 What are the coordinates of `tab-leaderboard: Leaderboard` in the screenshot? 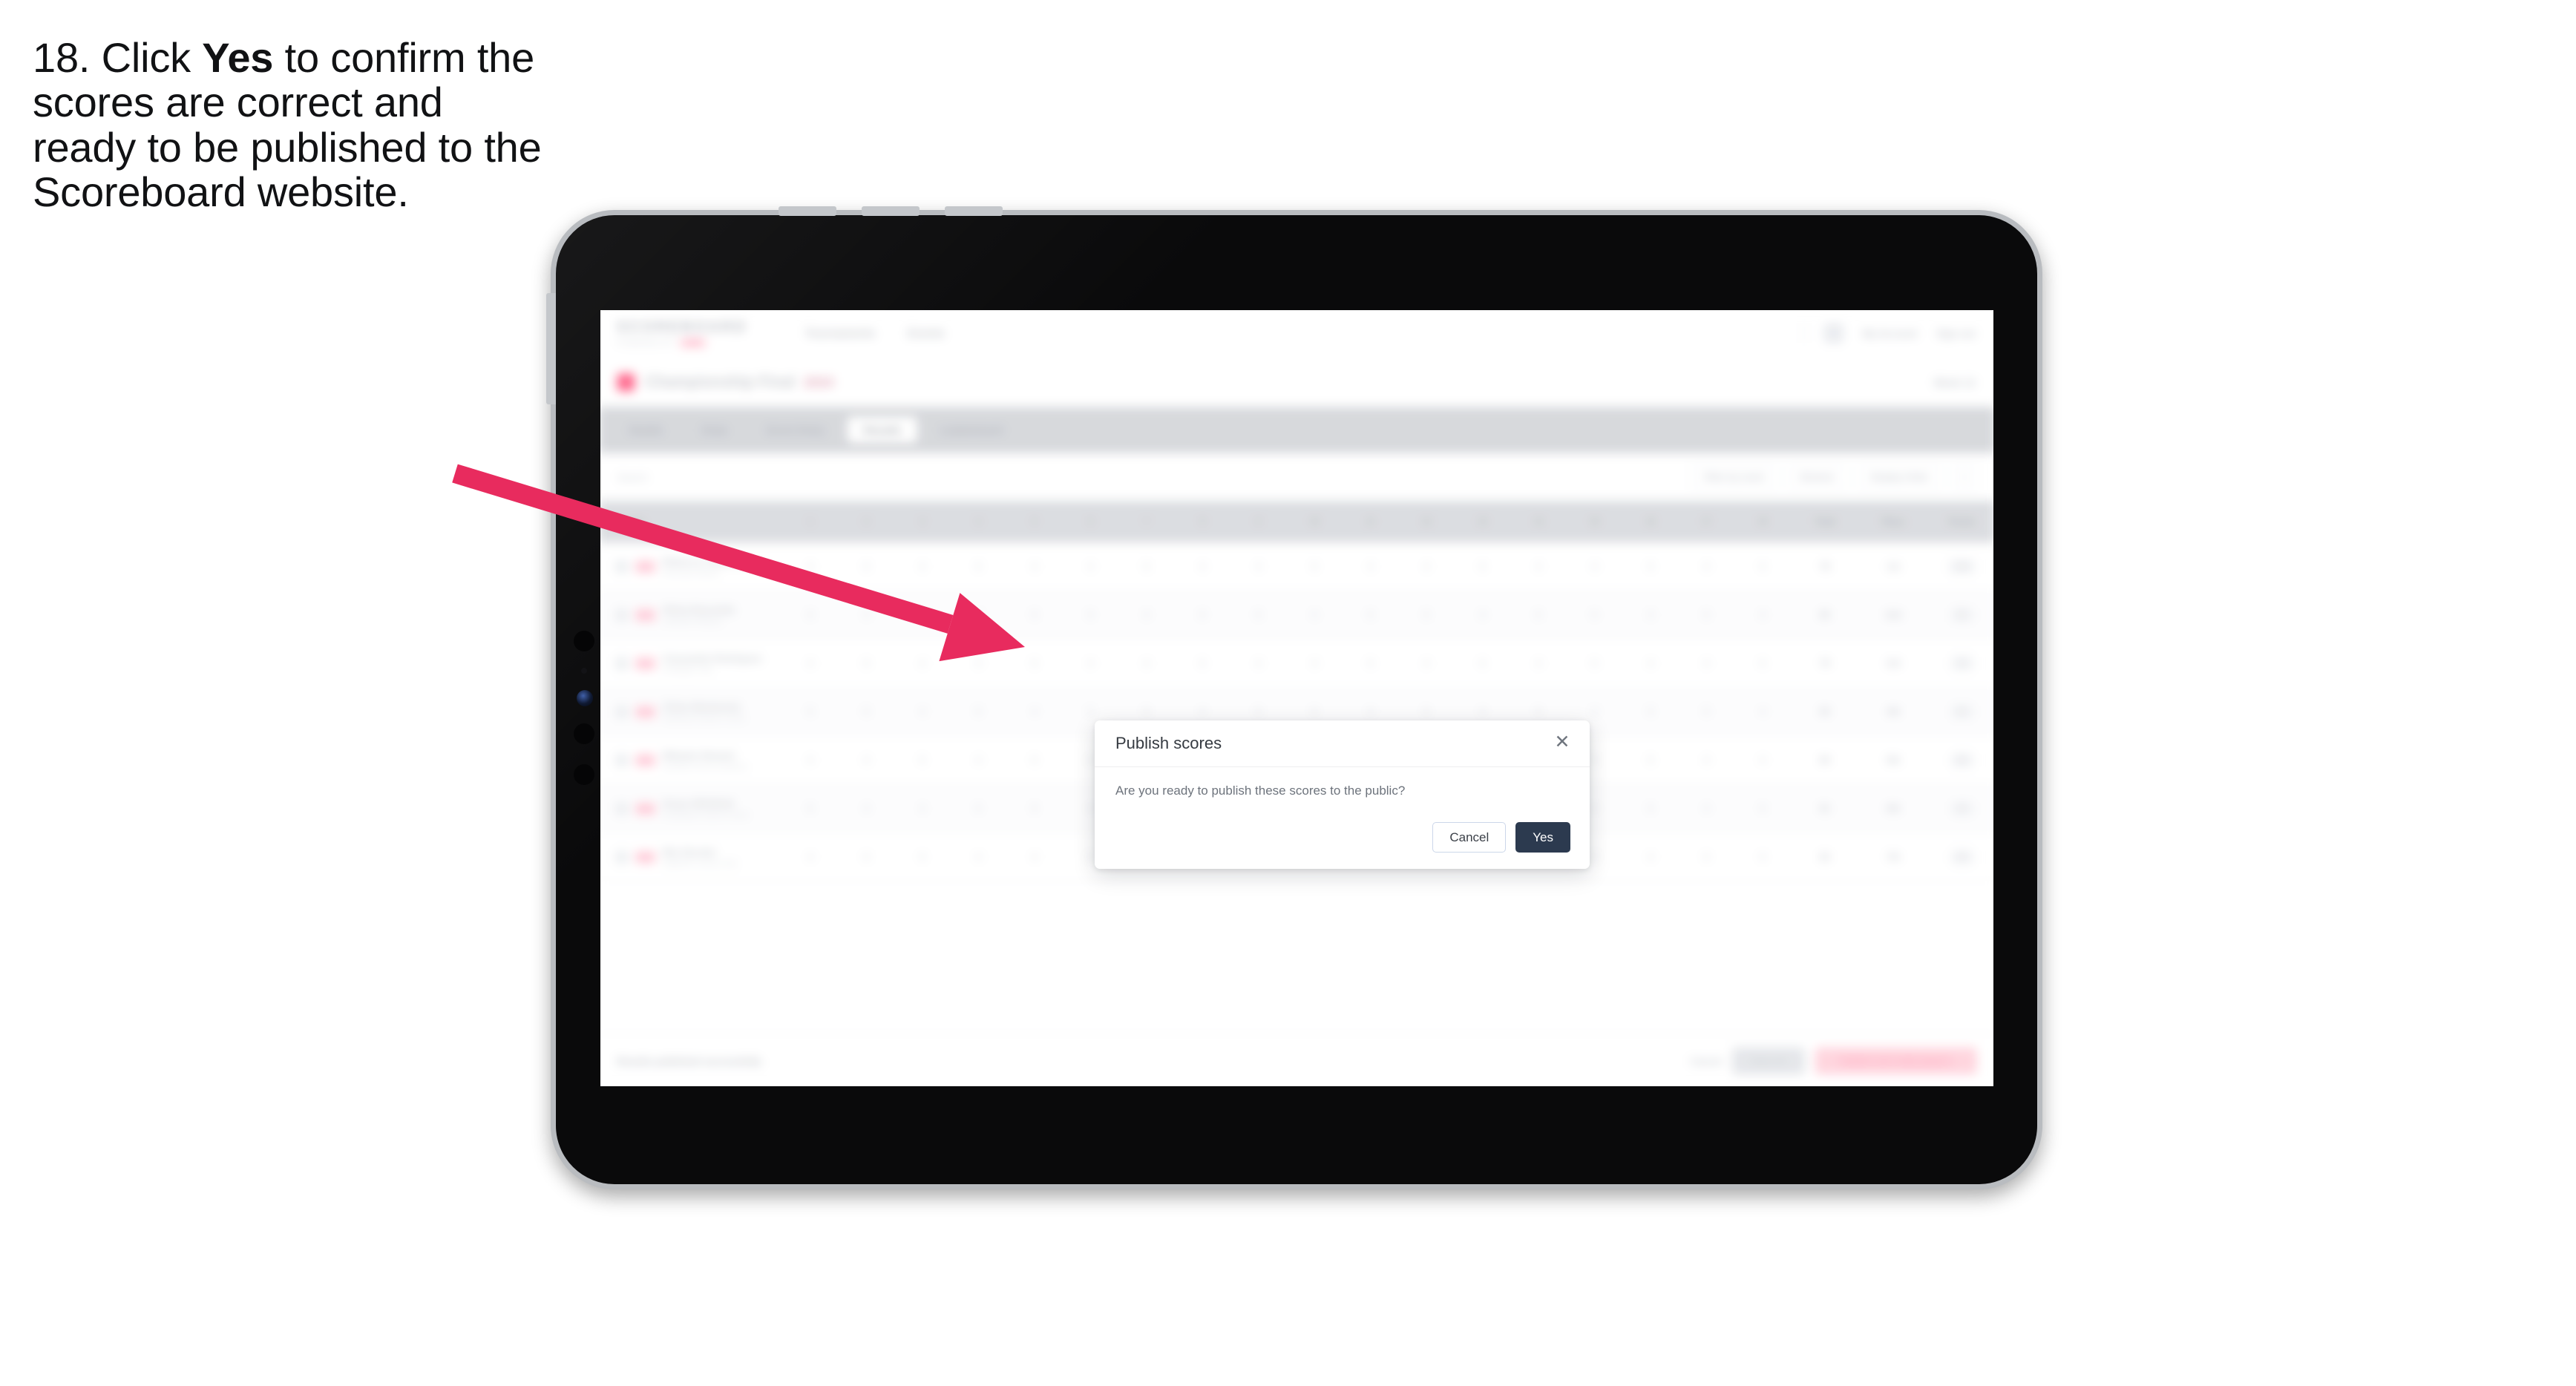 It's located at (971, 430).